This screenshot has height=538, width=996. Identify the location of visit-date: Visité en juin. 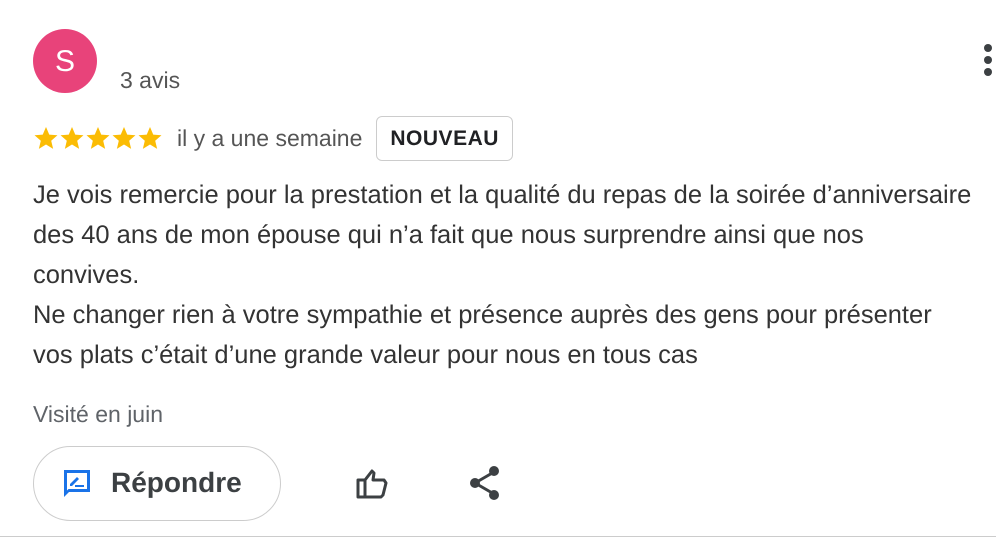
(98, 414).